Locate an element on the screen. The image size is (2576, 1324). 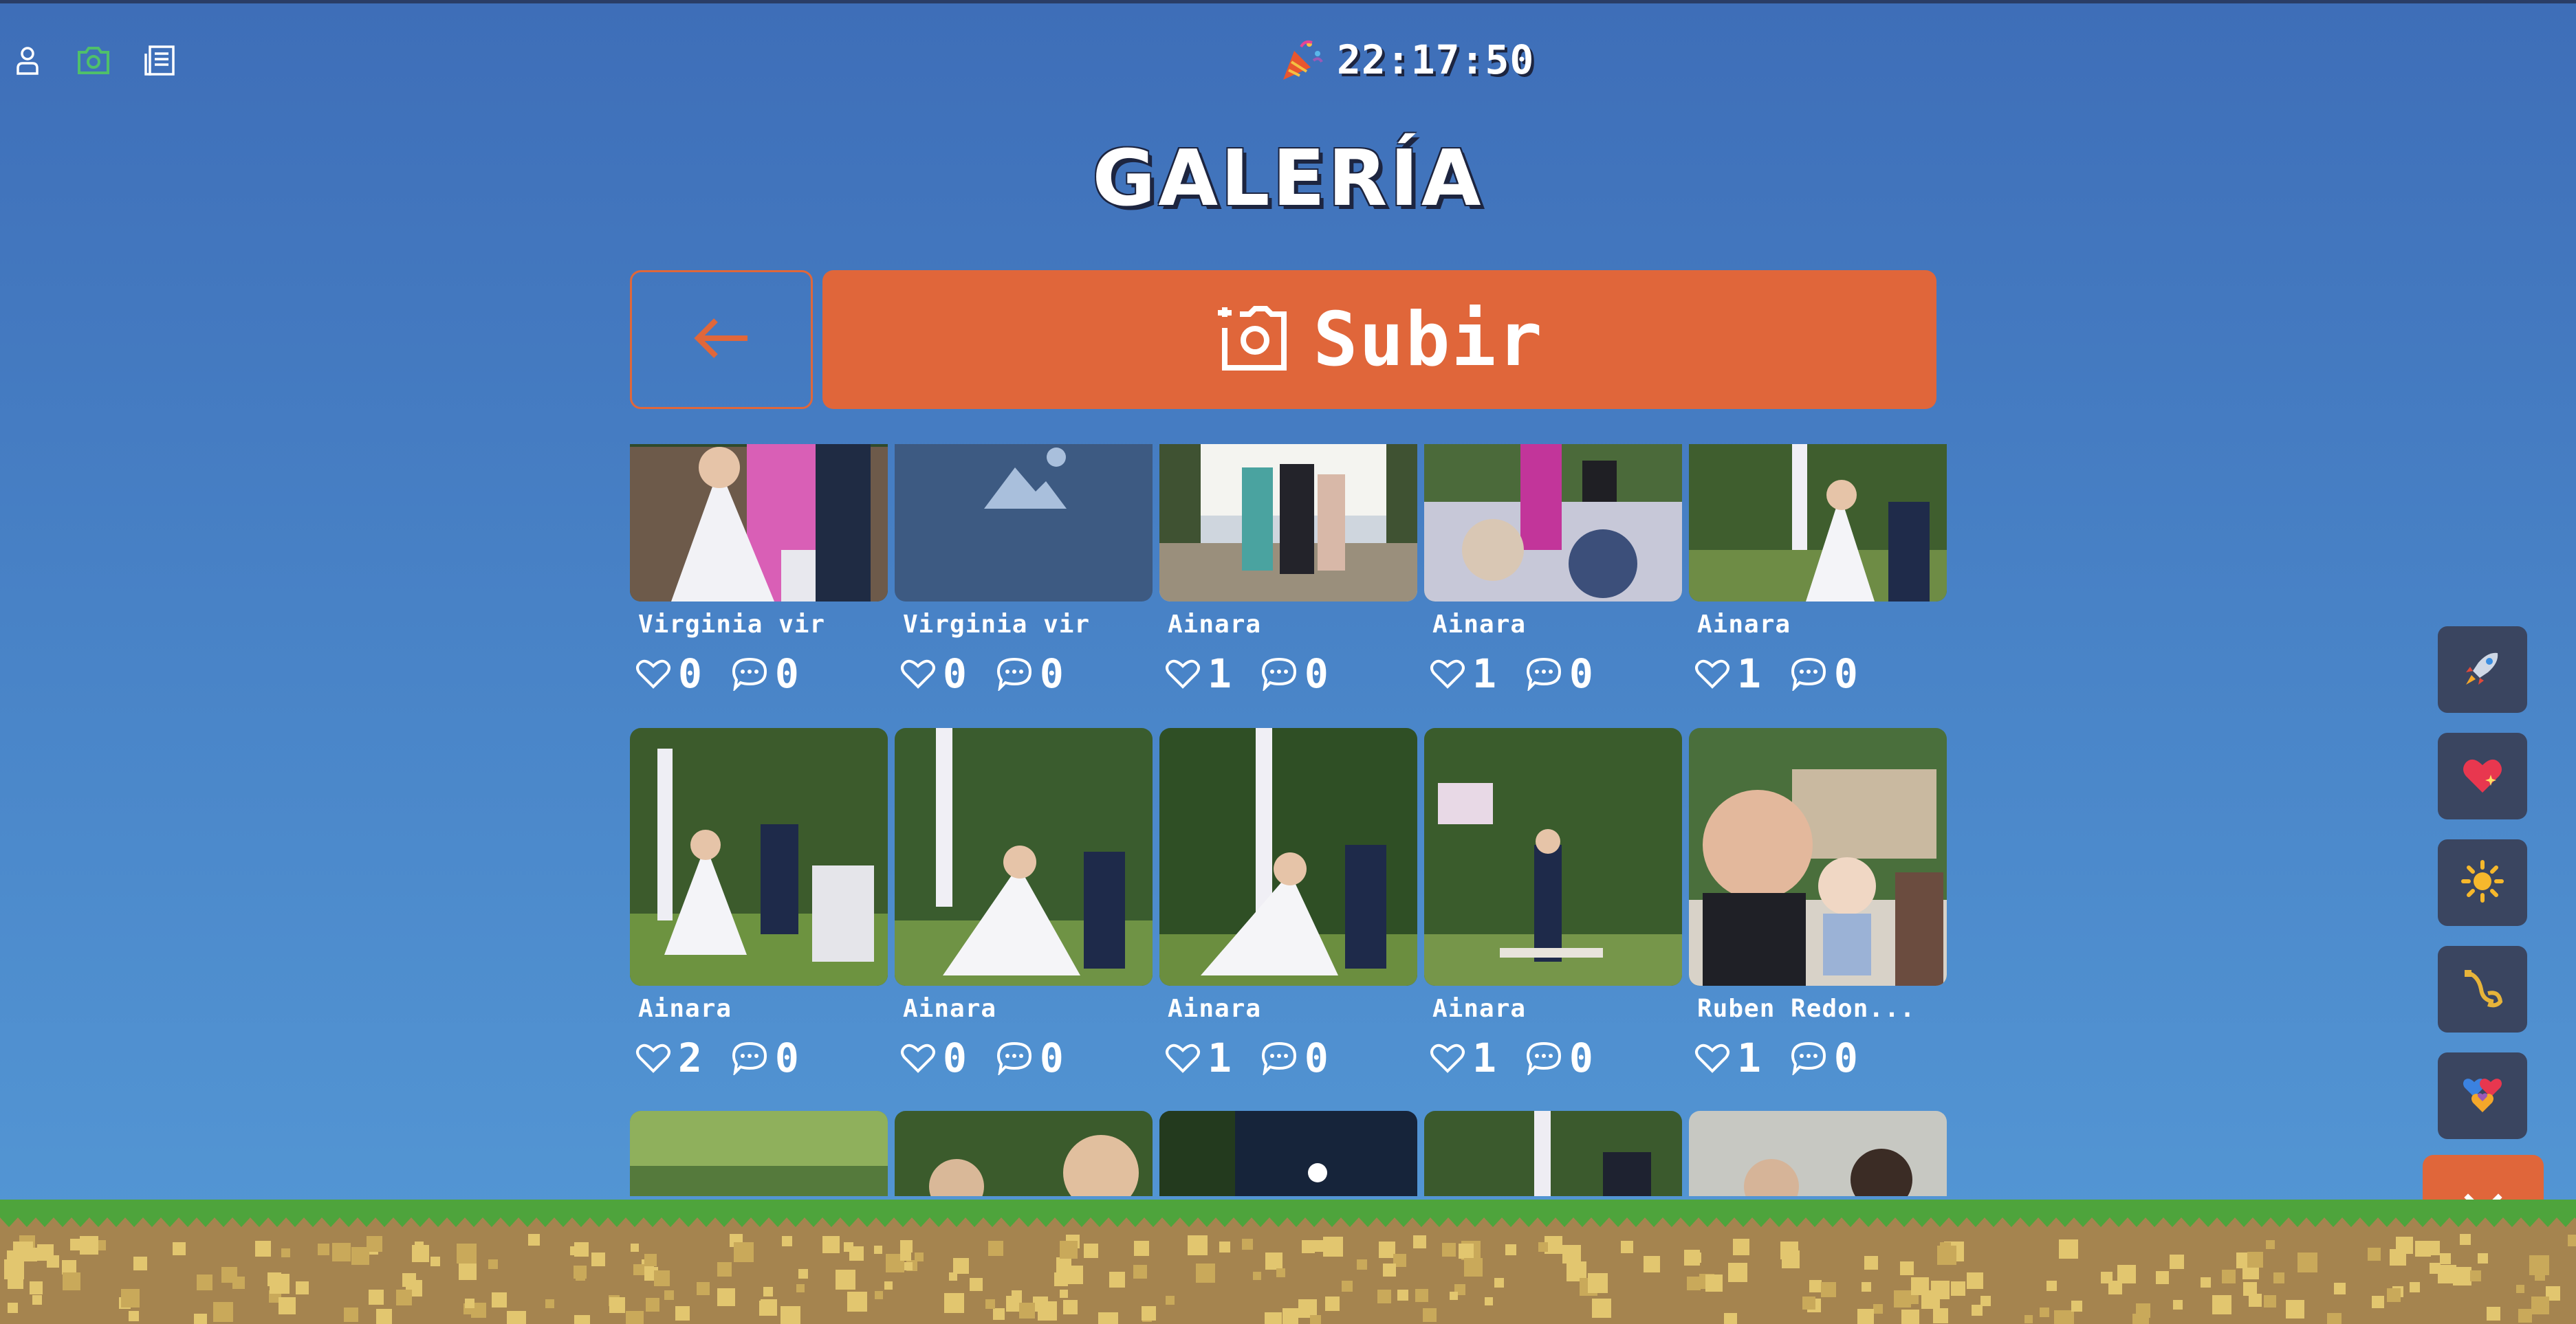
rocket-icon is located at coordinates (2482, 669).